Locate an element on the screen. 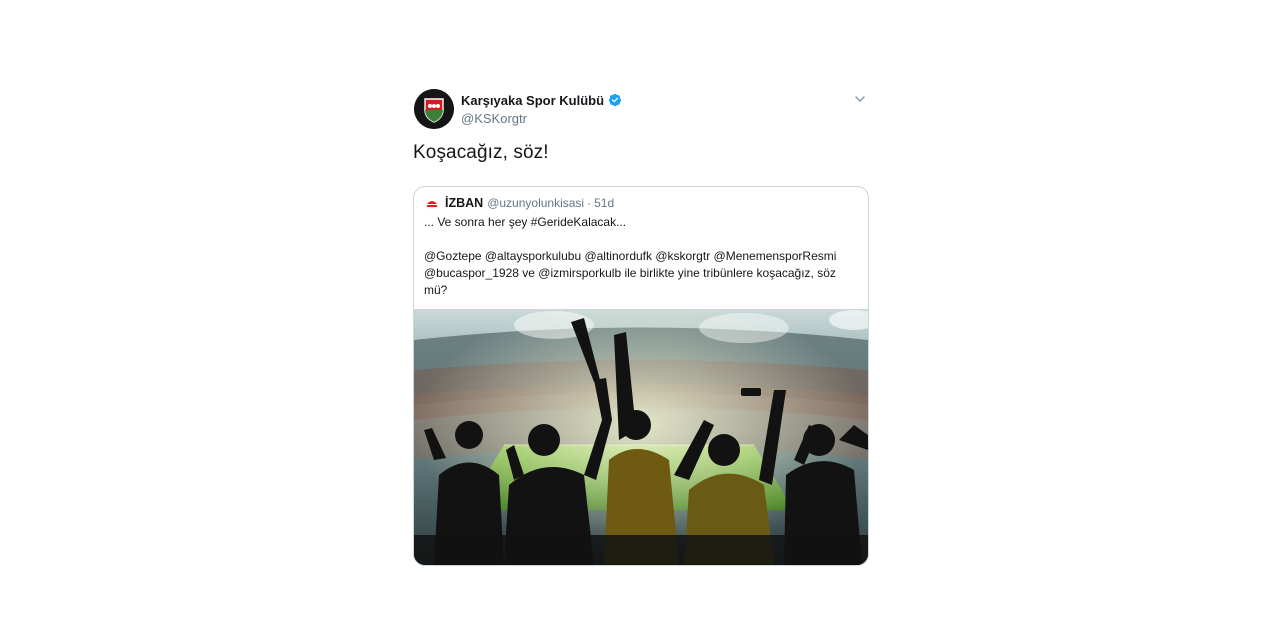  quoted-tweet-header: İZBAN @uzunyolunkisasi · 51d is located at coordinates (641, 203).